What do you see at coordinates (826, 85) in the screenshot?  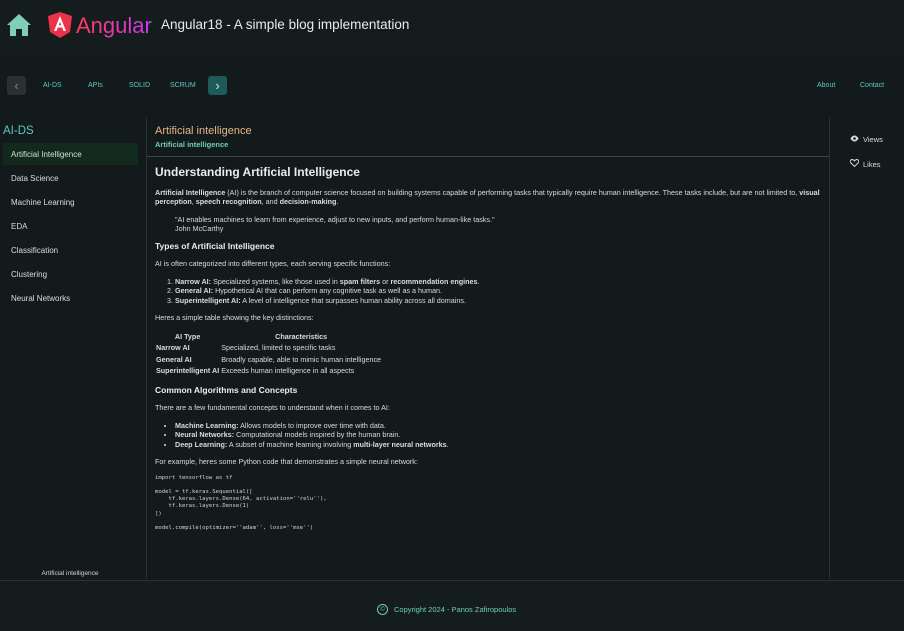 I see `nav-link-about: About` at bounding box center [826, 85].